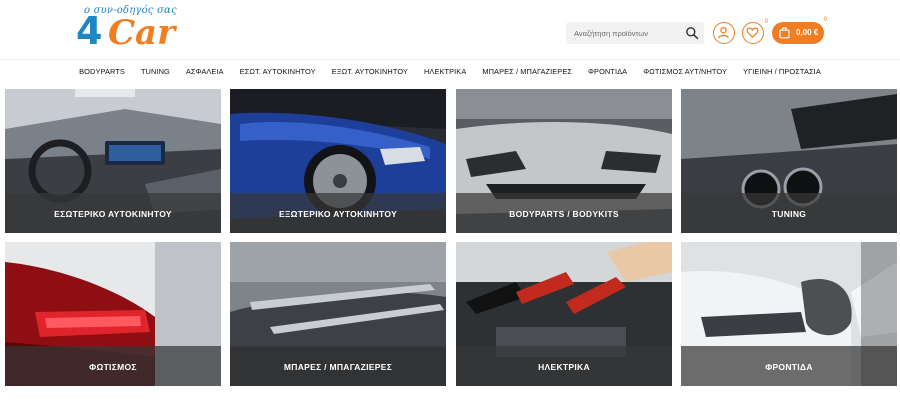  Describe the element at coordinates (564, 161) in the screenshot. I see `category-tile-bodyparts: BODYPARTS / BODYKITS` at that location.